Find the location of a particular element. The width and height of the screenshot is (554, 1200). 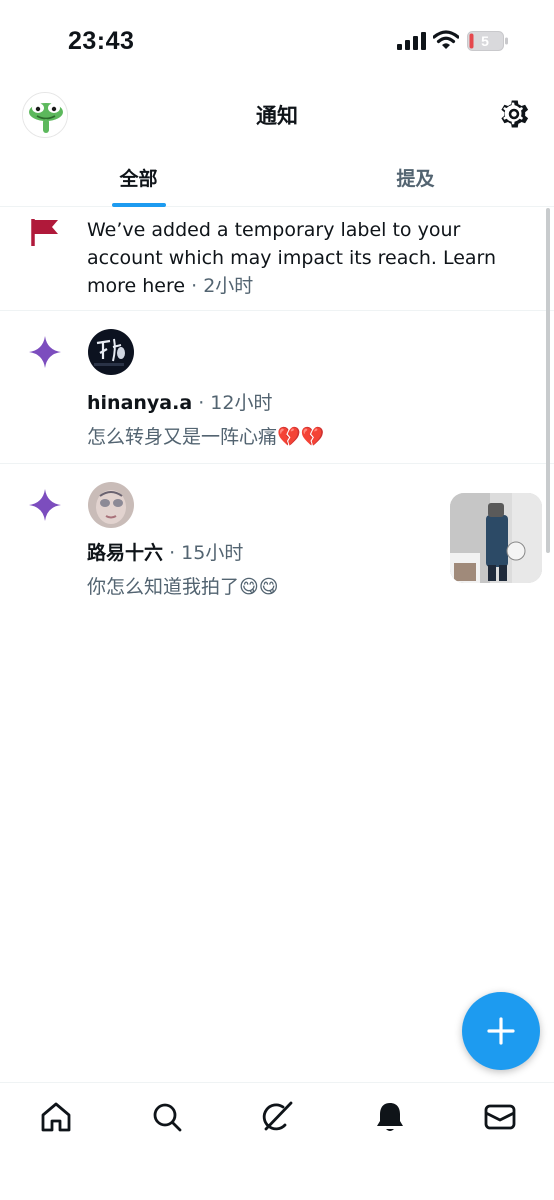

post-text: 怎么转身又是一阵心痛💔💔 is located at coordinates (206, 437).